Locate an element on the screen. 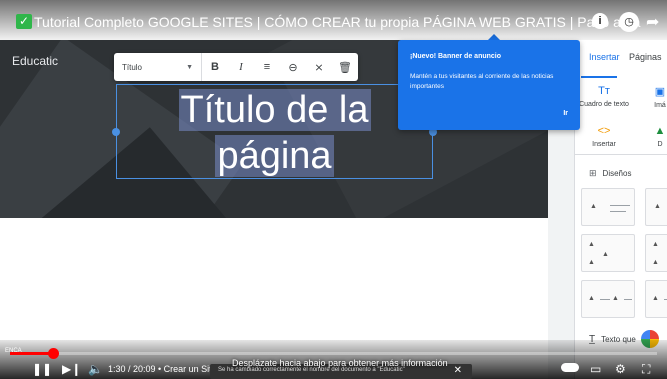  insert-image-label: Imá is located at coordinates (660, 105).